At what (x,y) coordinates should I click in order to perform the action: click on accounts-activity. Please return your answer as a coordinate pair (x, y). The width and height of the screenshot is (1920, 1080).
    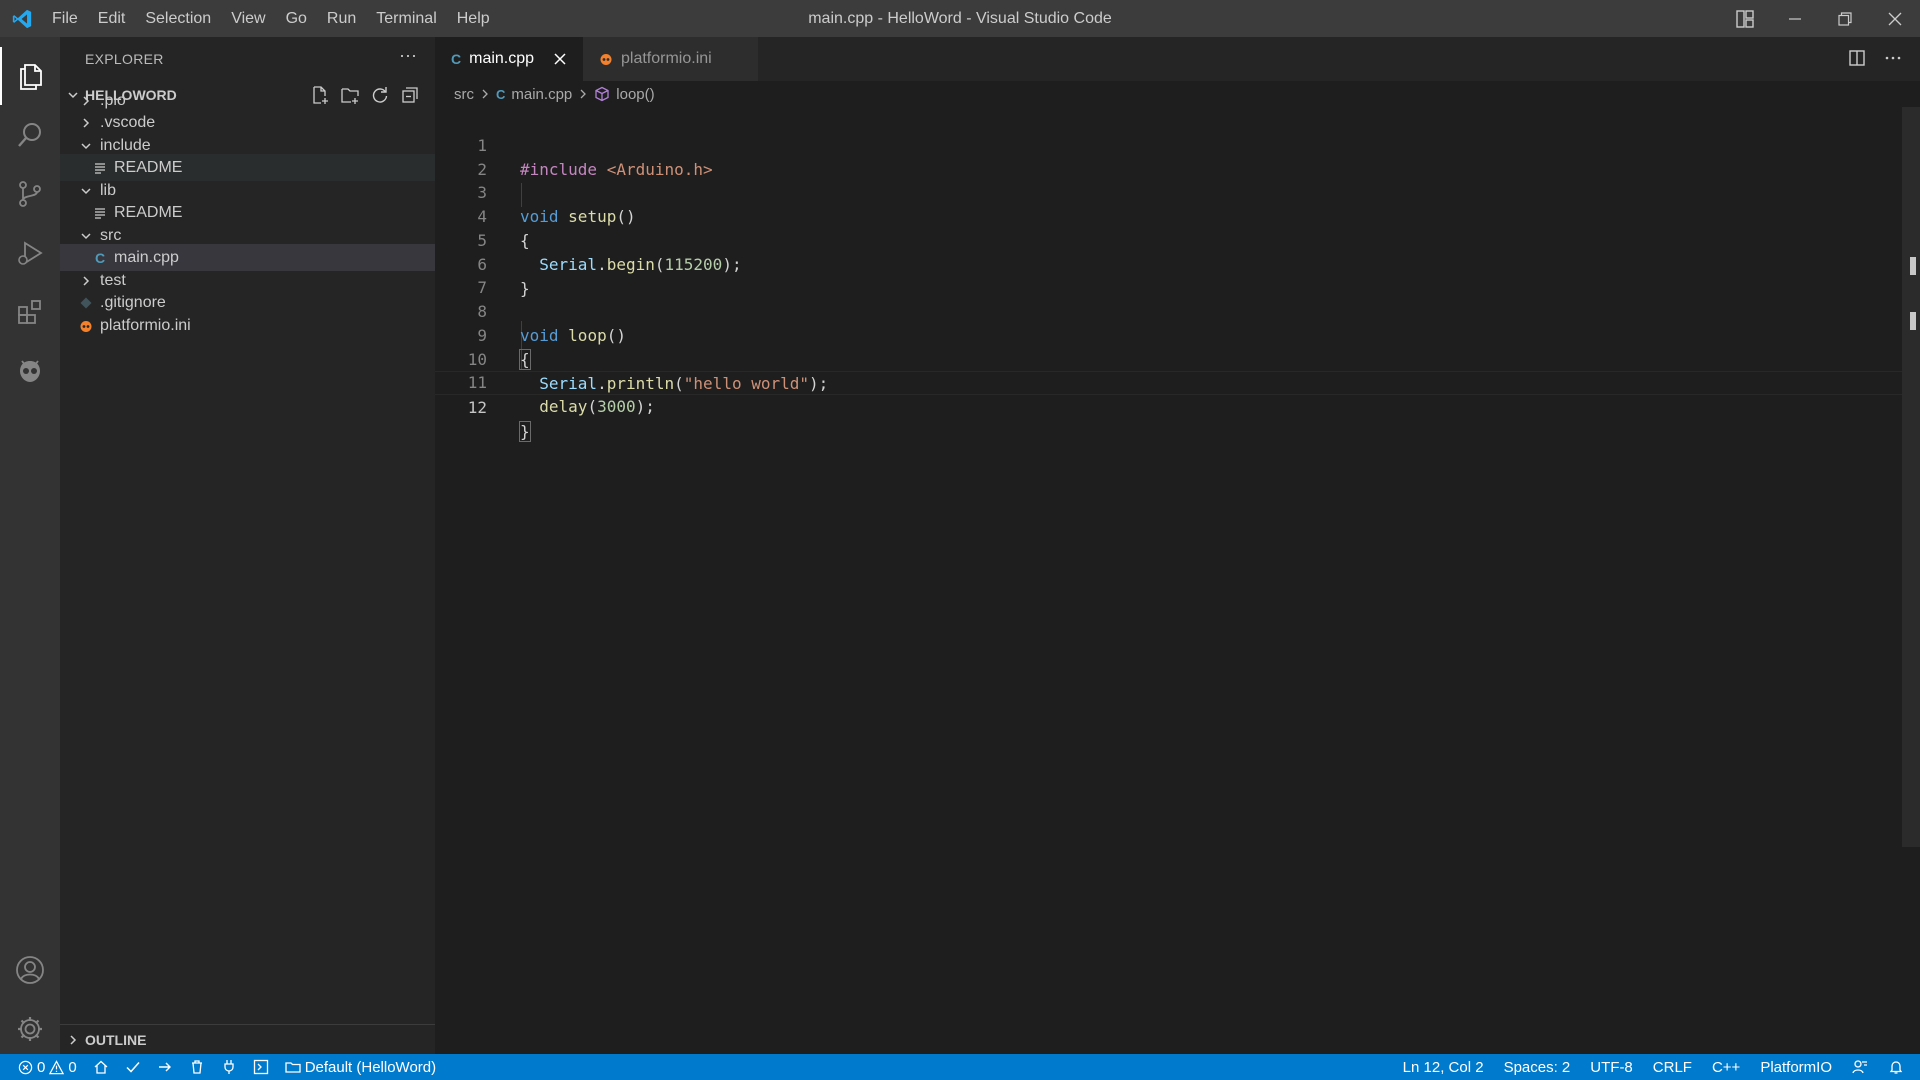
    Looking at the image, I should click on (30, 970).